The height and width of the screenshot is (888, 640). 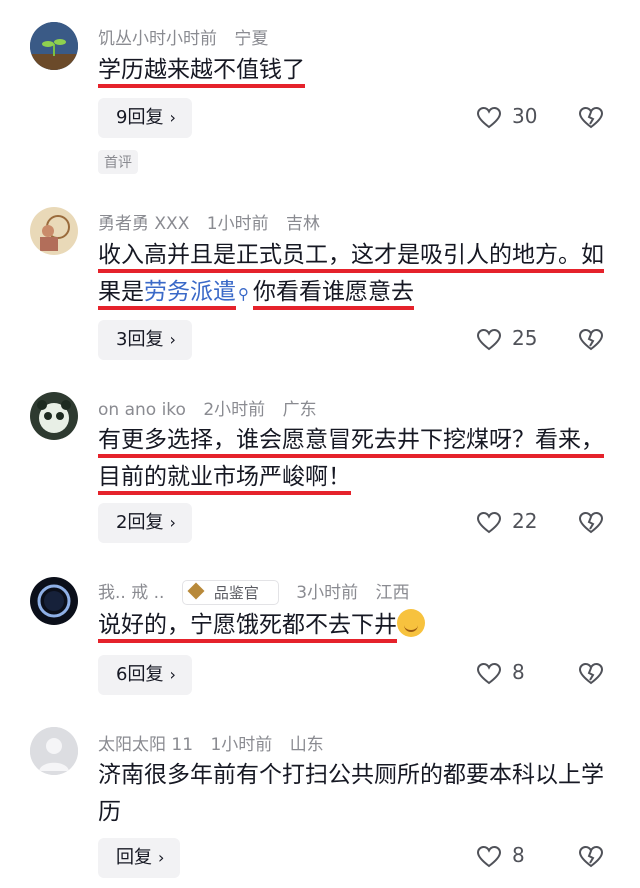 I want to click on painting-icon, so click(x=54, y=231).